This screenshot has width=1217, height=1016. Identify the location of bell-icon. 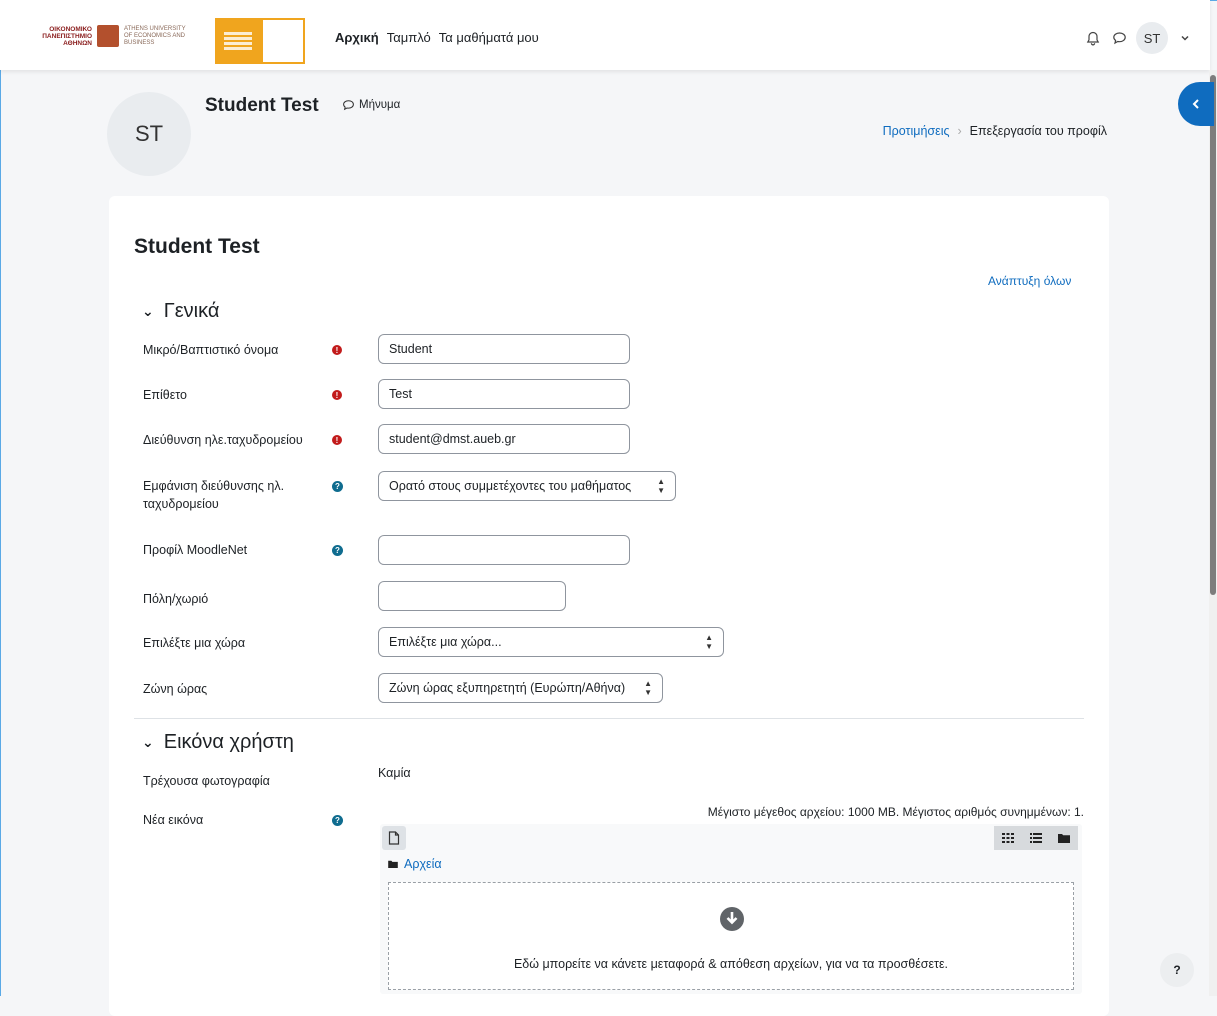
(1093, 38).